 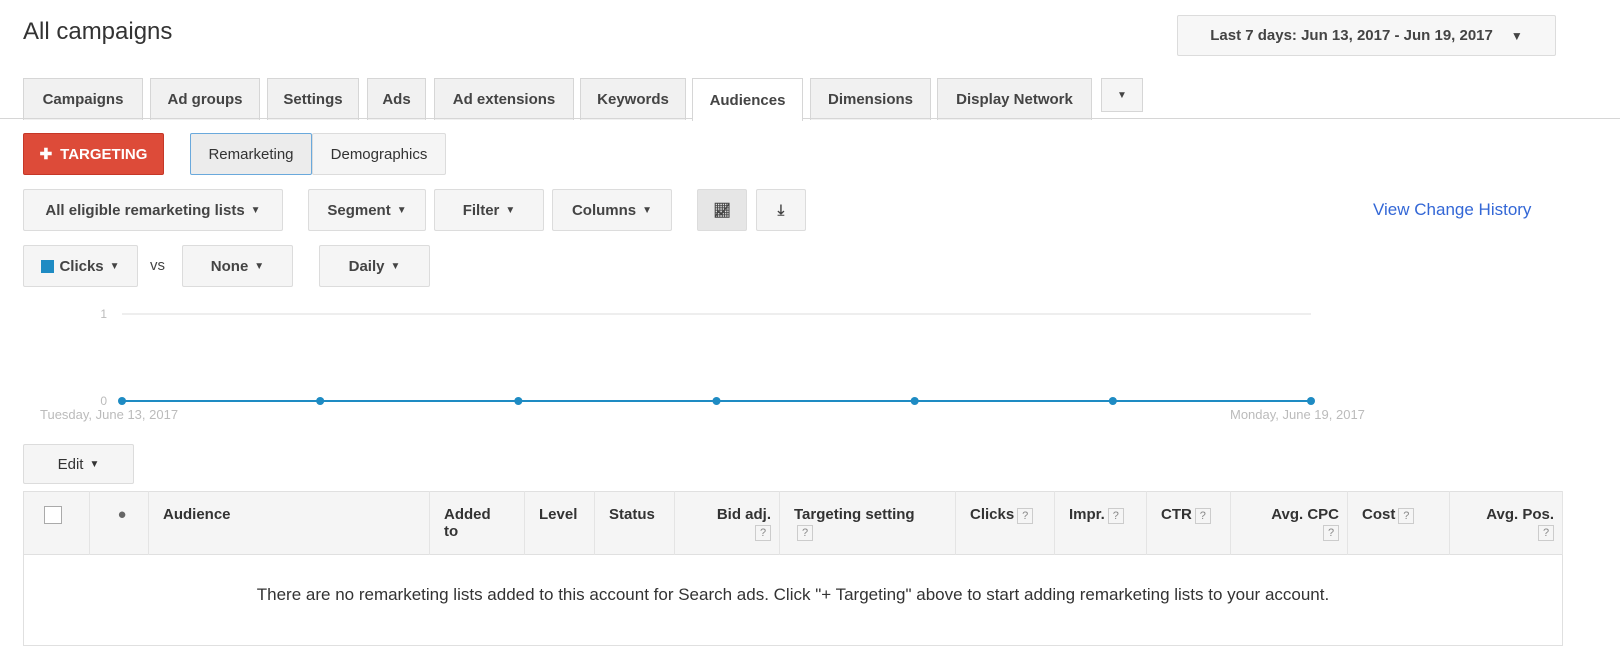 I want to click on tab-dimensions: Dimensions, so click(x=870, y=99).